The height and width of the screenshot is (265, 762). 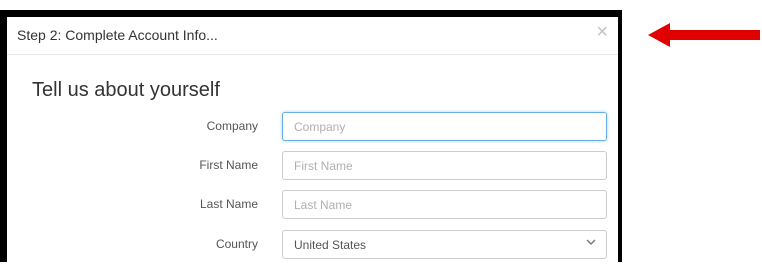 What do you see at coordinates (444, 126) in the screenshot?
I see `company-input: Company` at bounding box center [444, 126].